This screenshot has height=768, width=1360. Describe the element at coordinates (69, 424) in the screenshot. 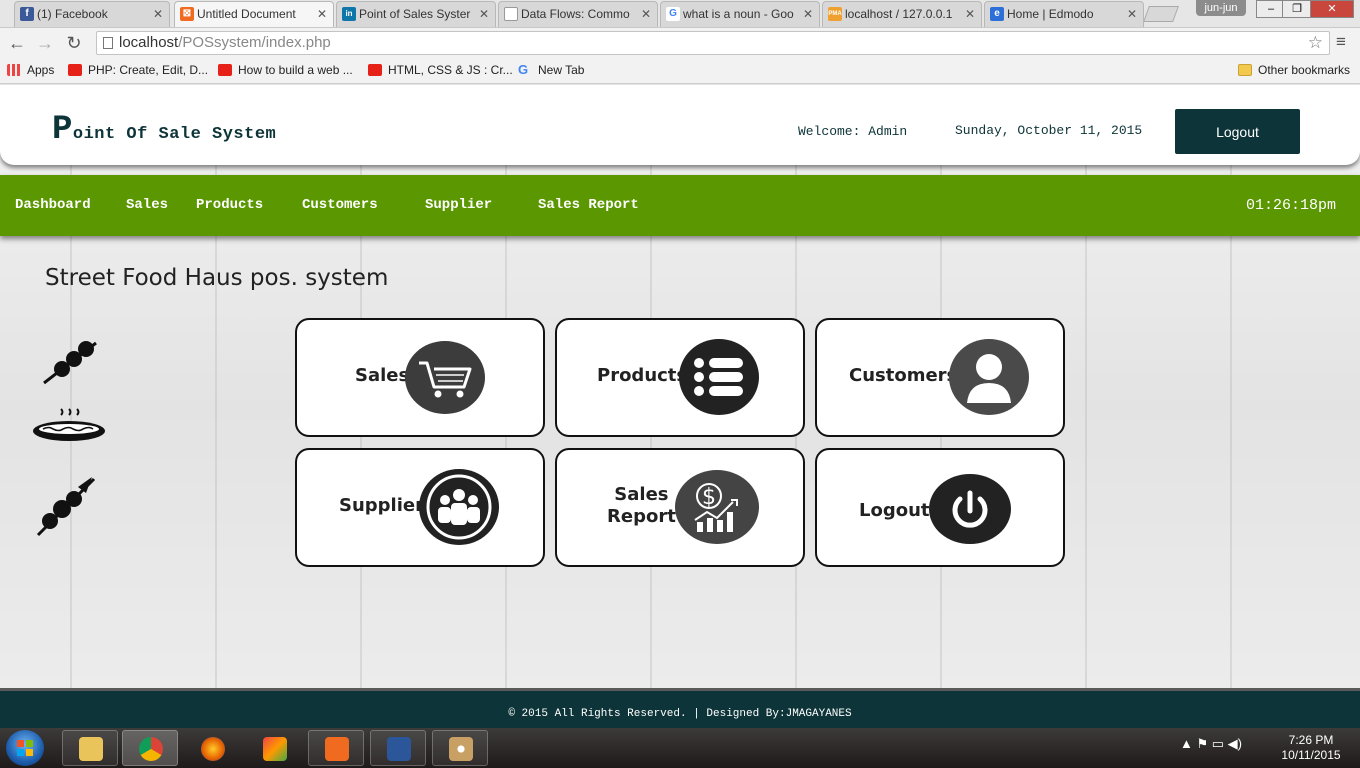

I see `hotdog-icon` at that location.